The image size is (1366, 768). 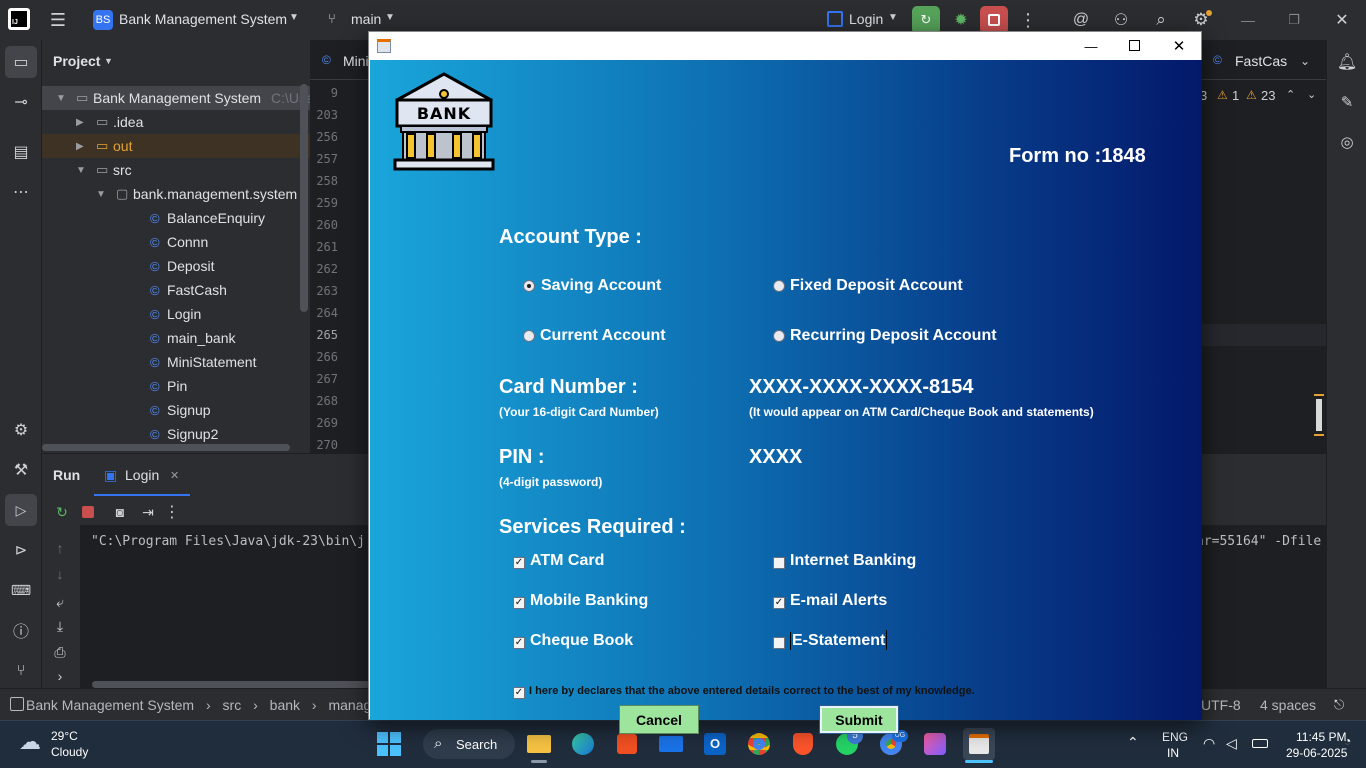 What do you see at coordinates (1305, 61) in the screenshot?
I see `tab-menu-chevron-icon: ⌄` at bounding box center [1305, 61].